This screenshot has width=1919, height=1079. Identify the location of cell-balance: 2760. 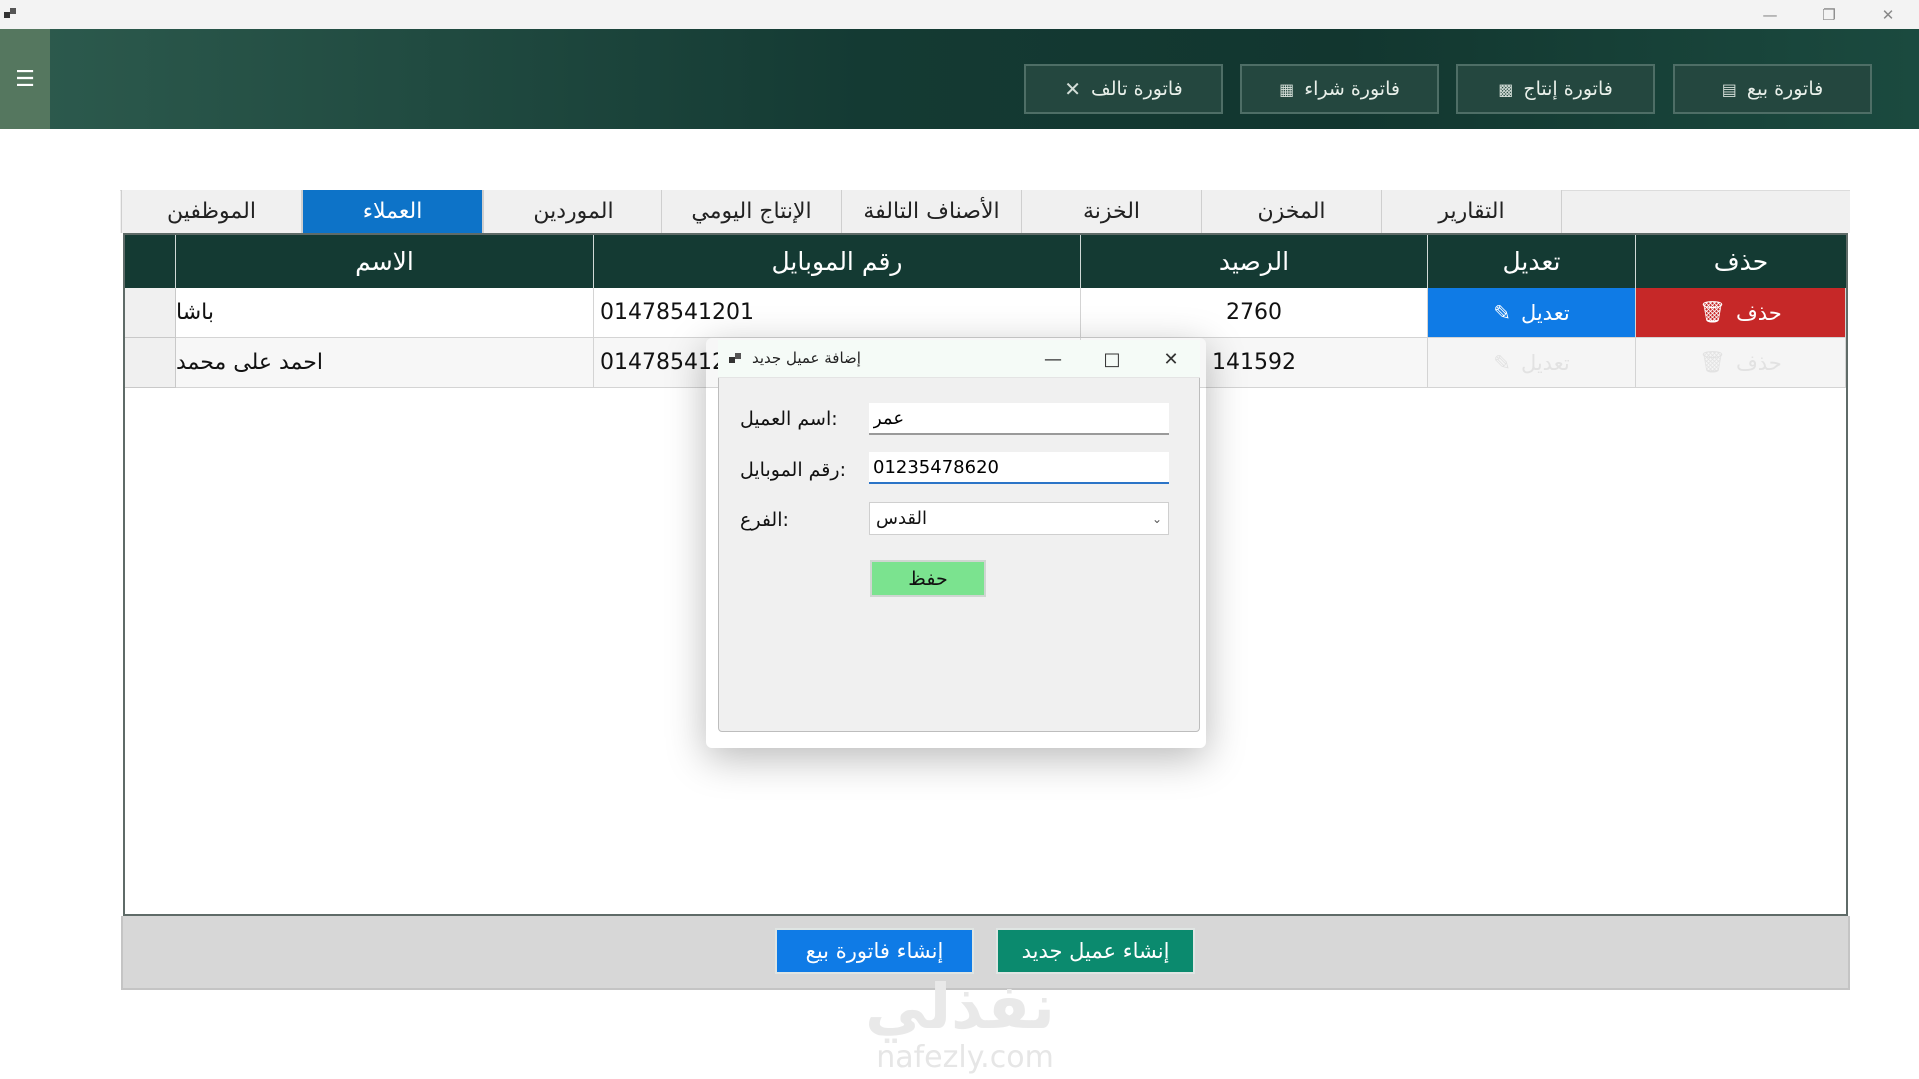
(1254, 313).